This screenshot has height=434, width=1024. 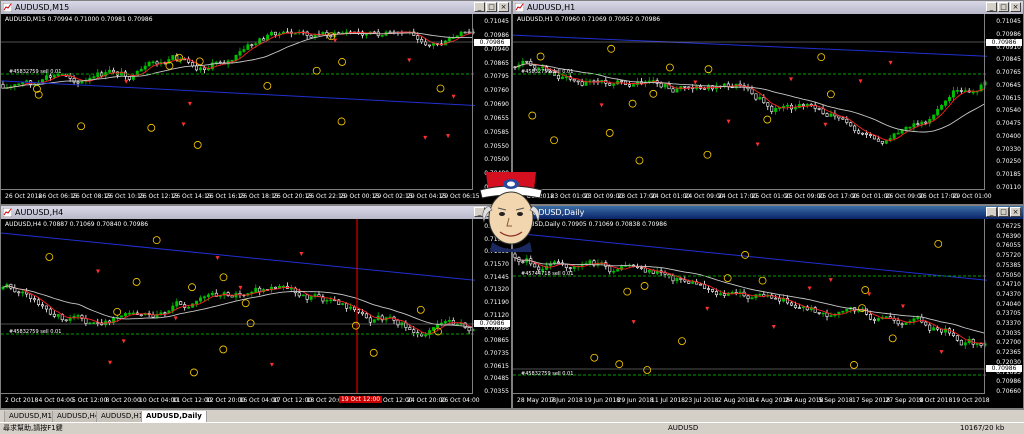 I want to click on price-tick: 0.70185, so click(x=1008, y=175).